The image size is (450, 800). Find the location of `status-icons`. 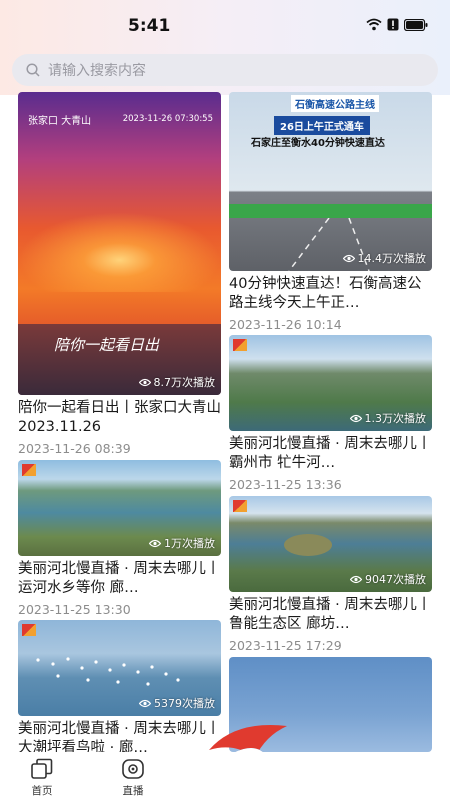

status-icons is located at coordinates (397, 24).